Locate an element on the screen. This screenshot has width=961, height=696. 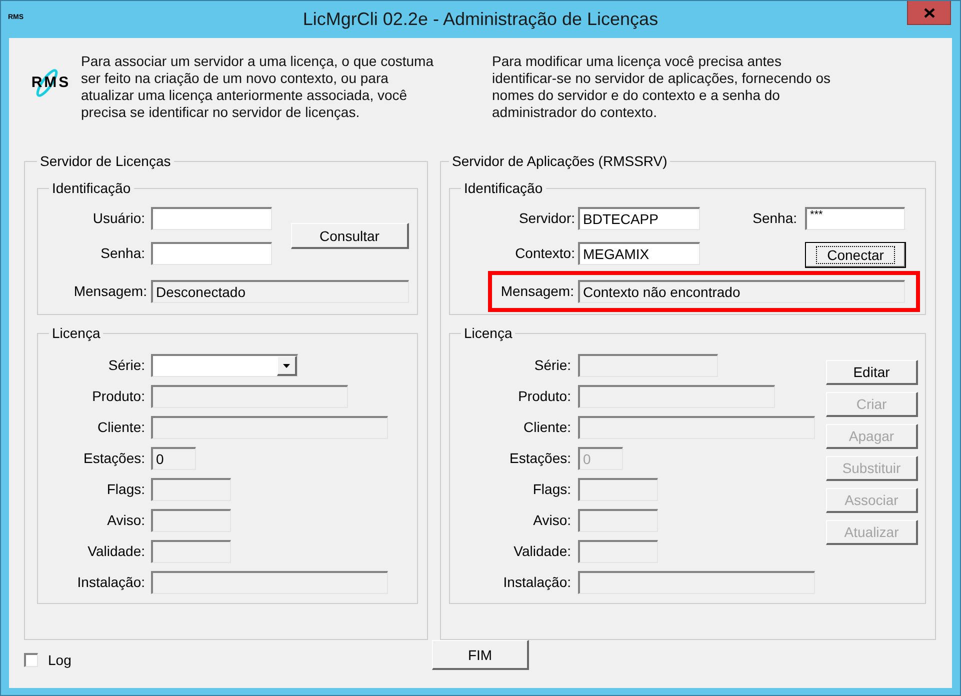
warning-field is located at coordinates (191, 520).